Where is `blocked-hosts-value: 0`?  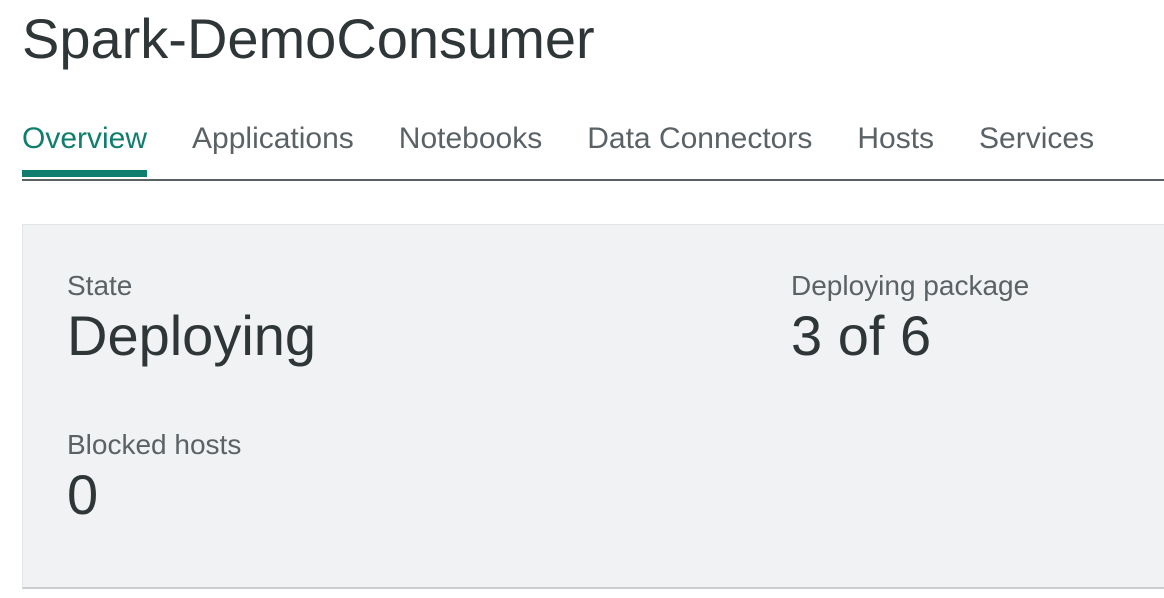 blocked-hosts-value: 0 is located at coordinates (83, 494).